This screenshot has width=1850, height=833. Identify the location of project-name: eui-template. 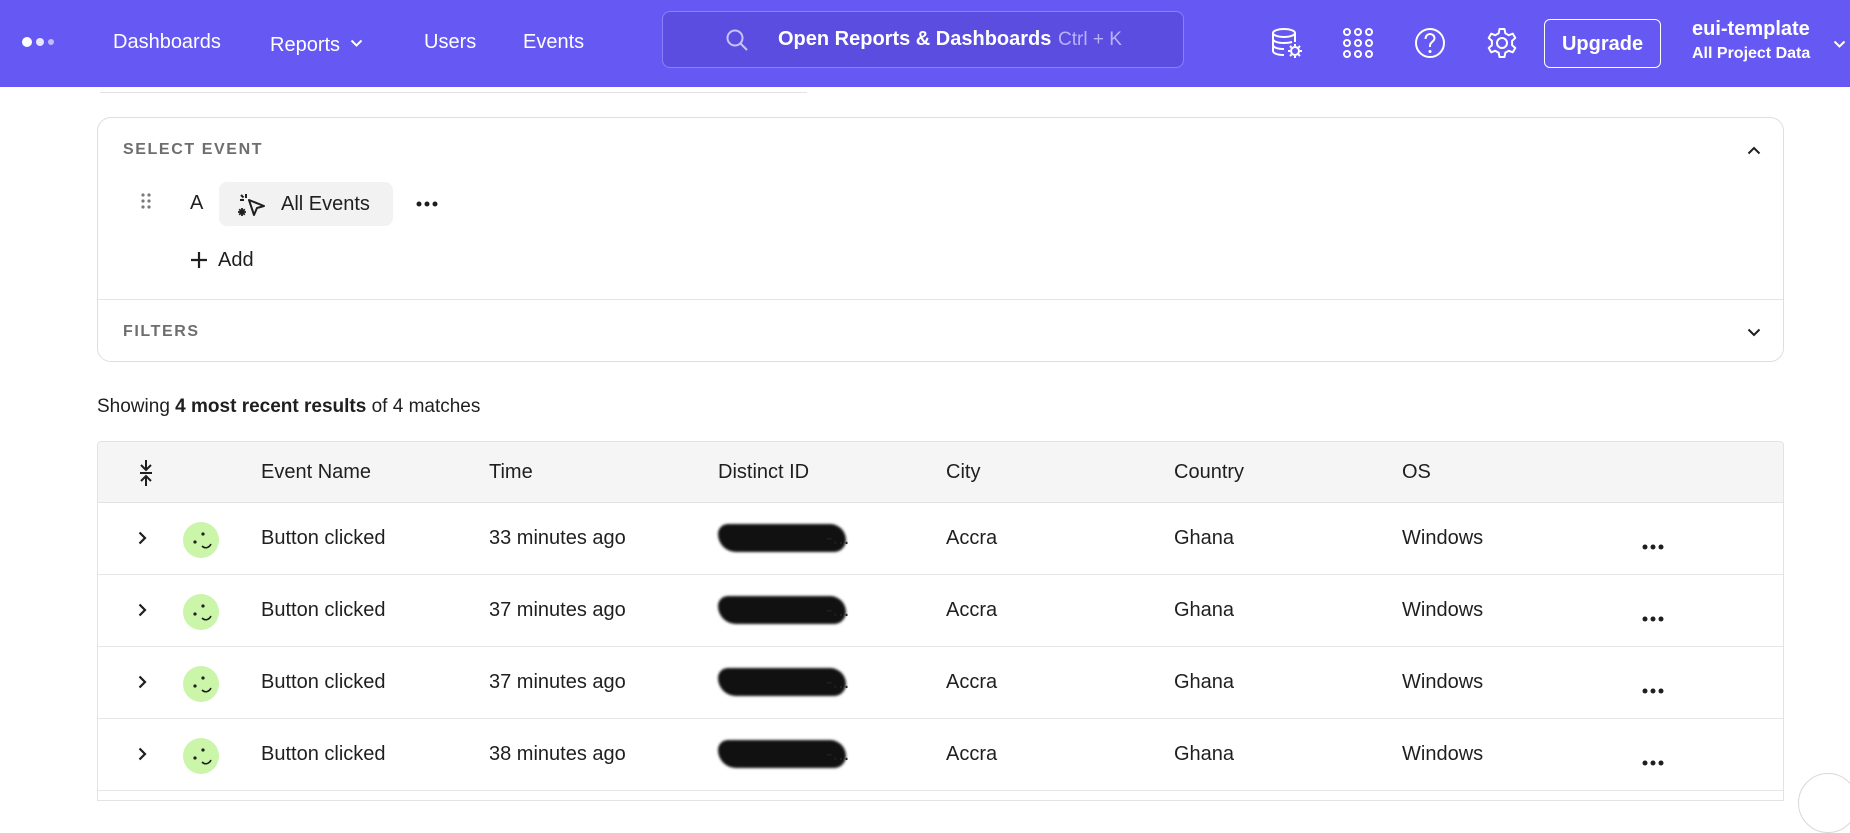
(1751, 29).